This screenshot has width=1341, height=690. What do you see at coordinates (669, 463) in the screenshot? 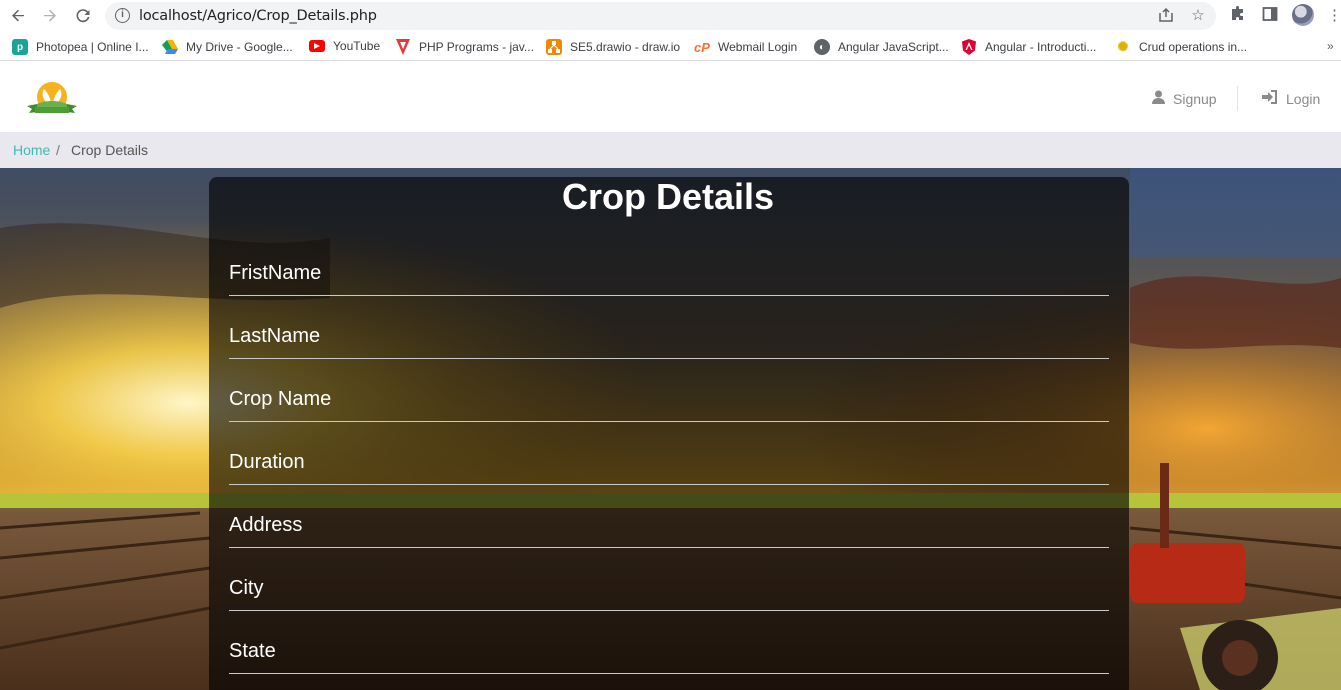
I see `duration-input` at bounding box center [669, 463].